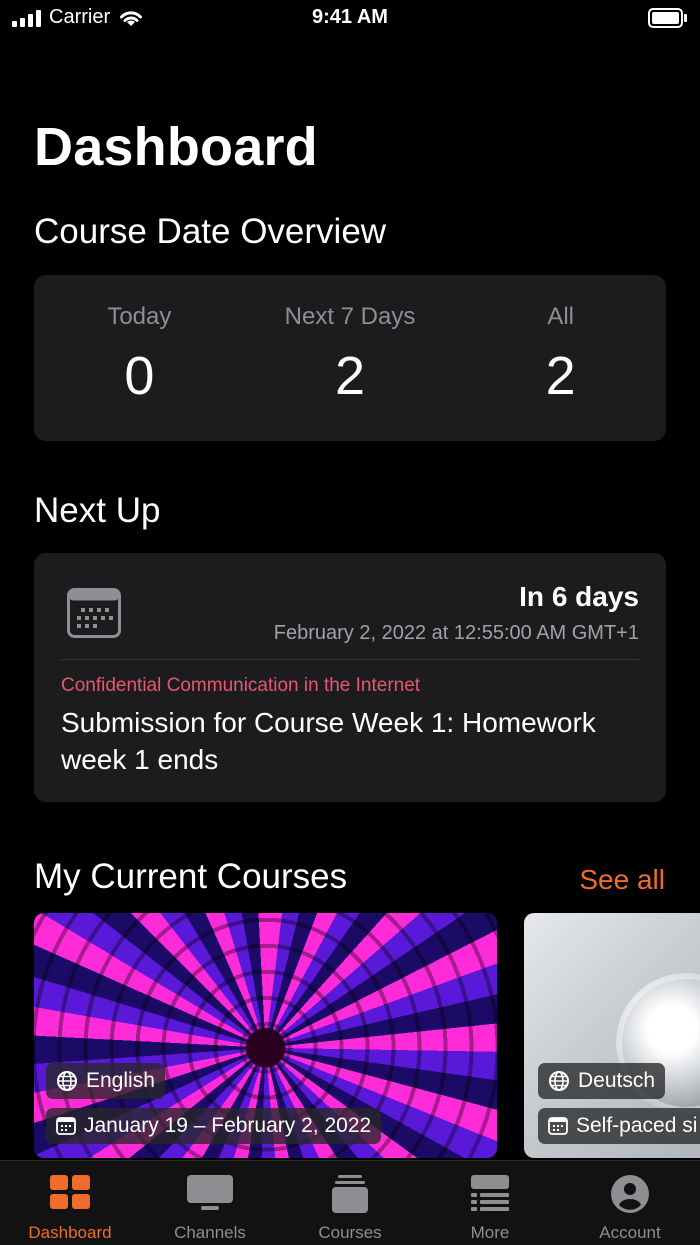 The image size is (700, 1245). Describe the element at coordinates (265, 1035) in the screenshot. I see `course-card: English January 19 – February 2, 2022` at that location.